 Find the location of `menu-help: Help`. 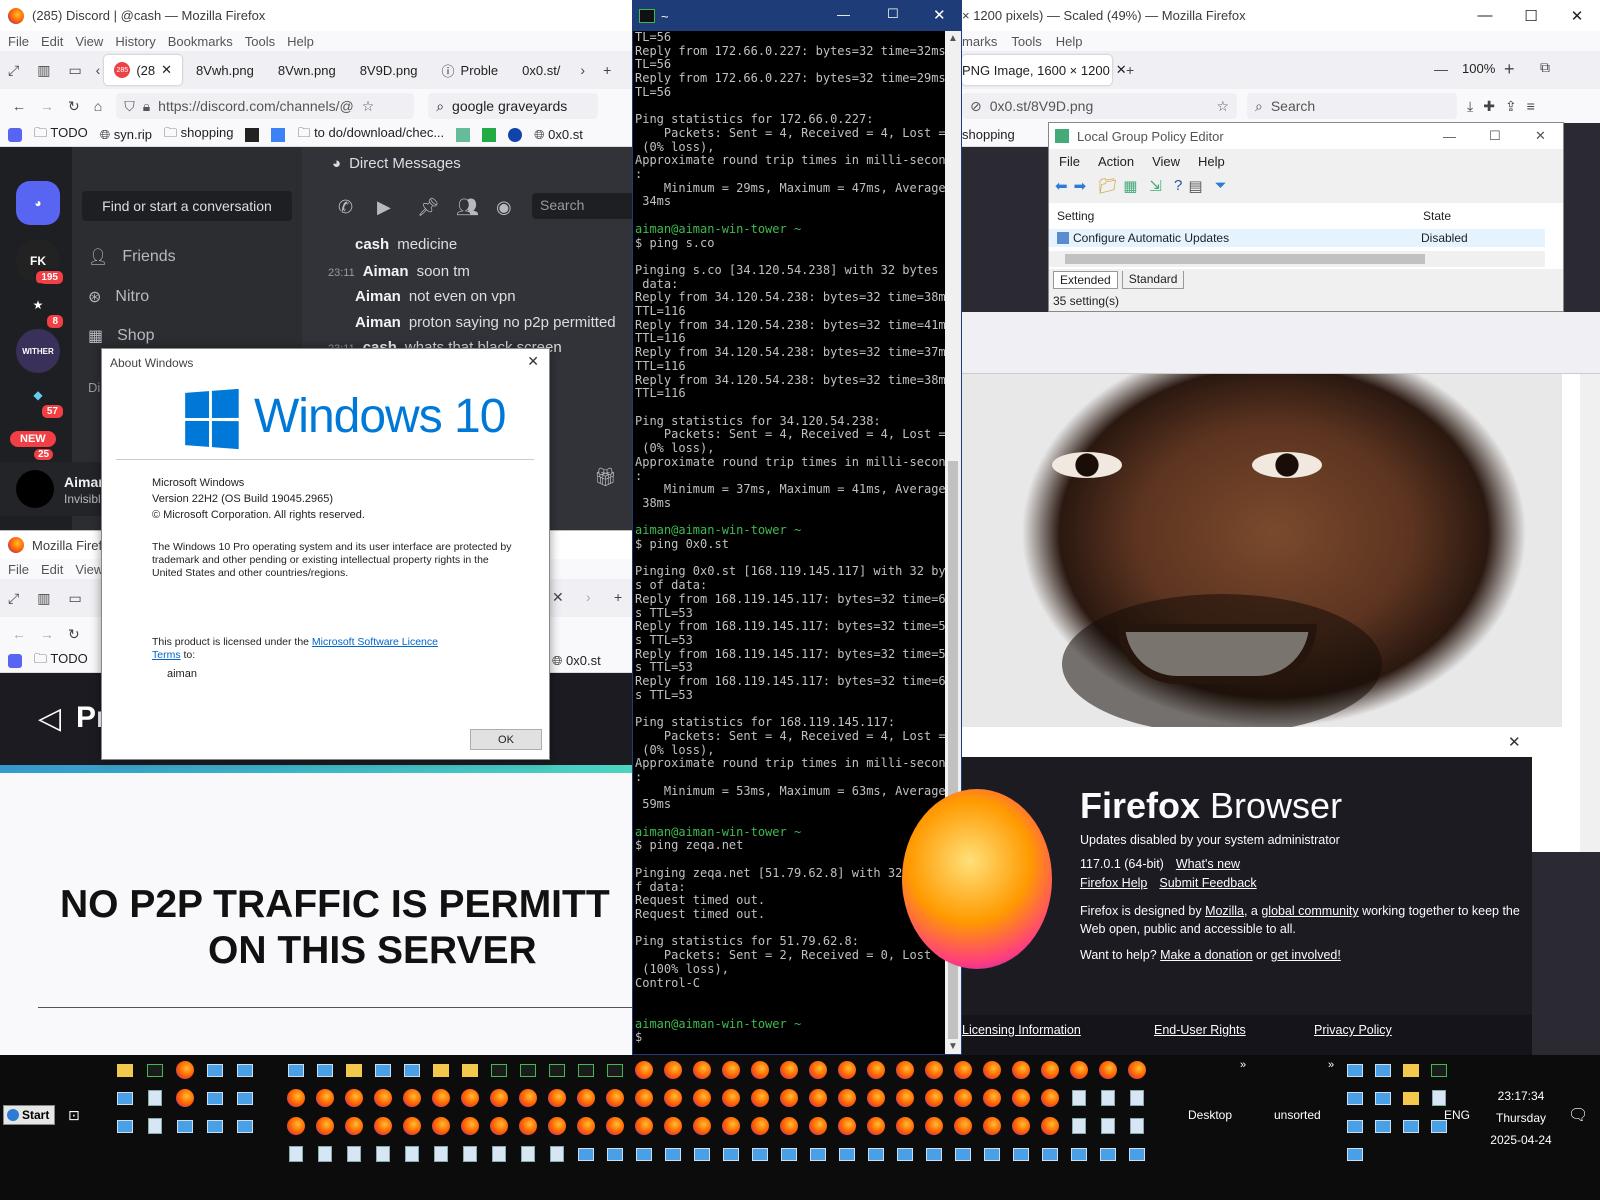

menu-help: Help is located at coordinates (300, 41).